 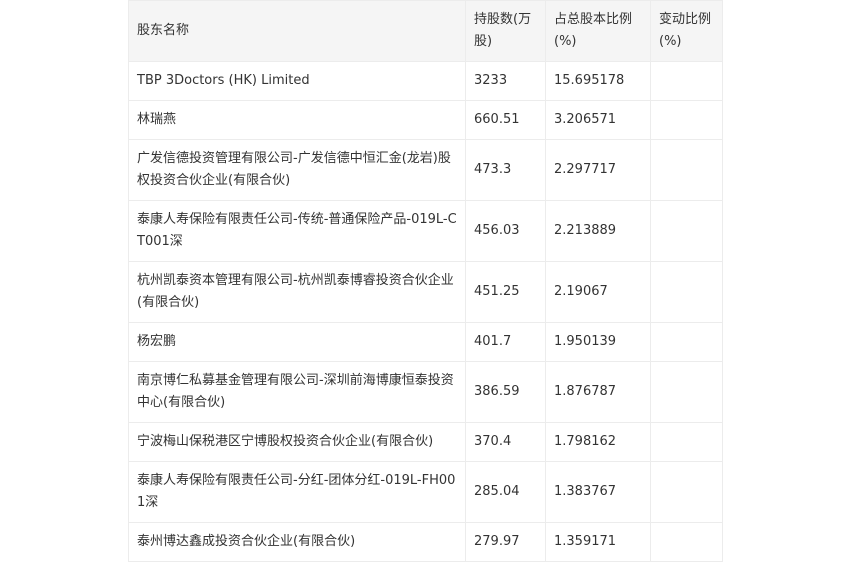 What do you see at coordinates (598, 292) in the screenshot?
I see `cell-ratio: 2.19067` at bounding box center [598, 292].